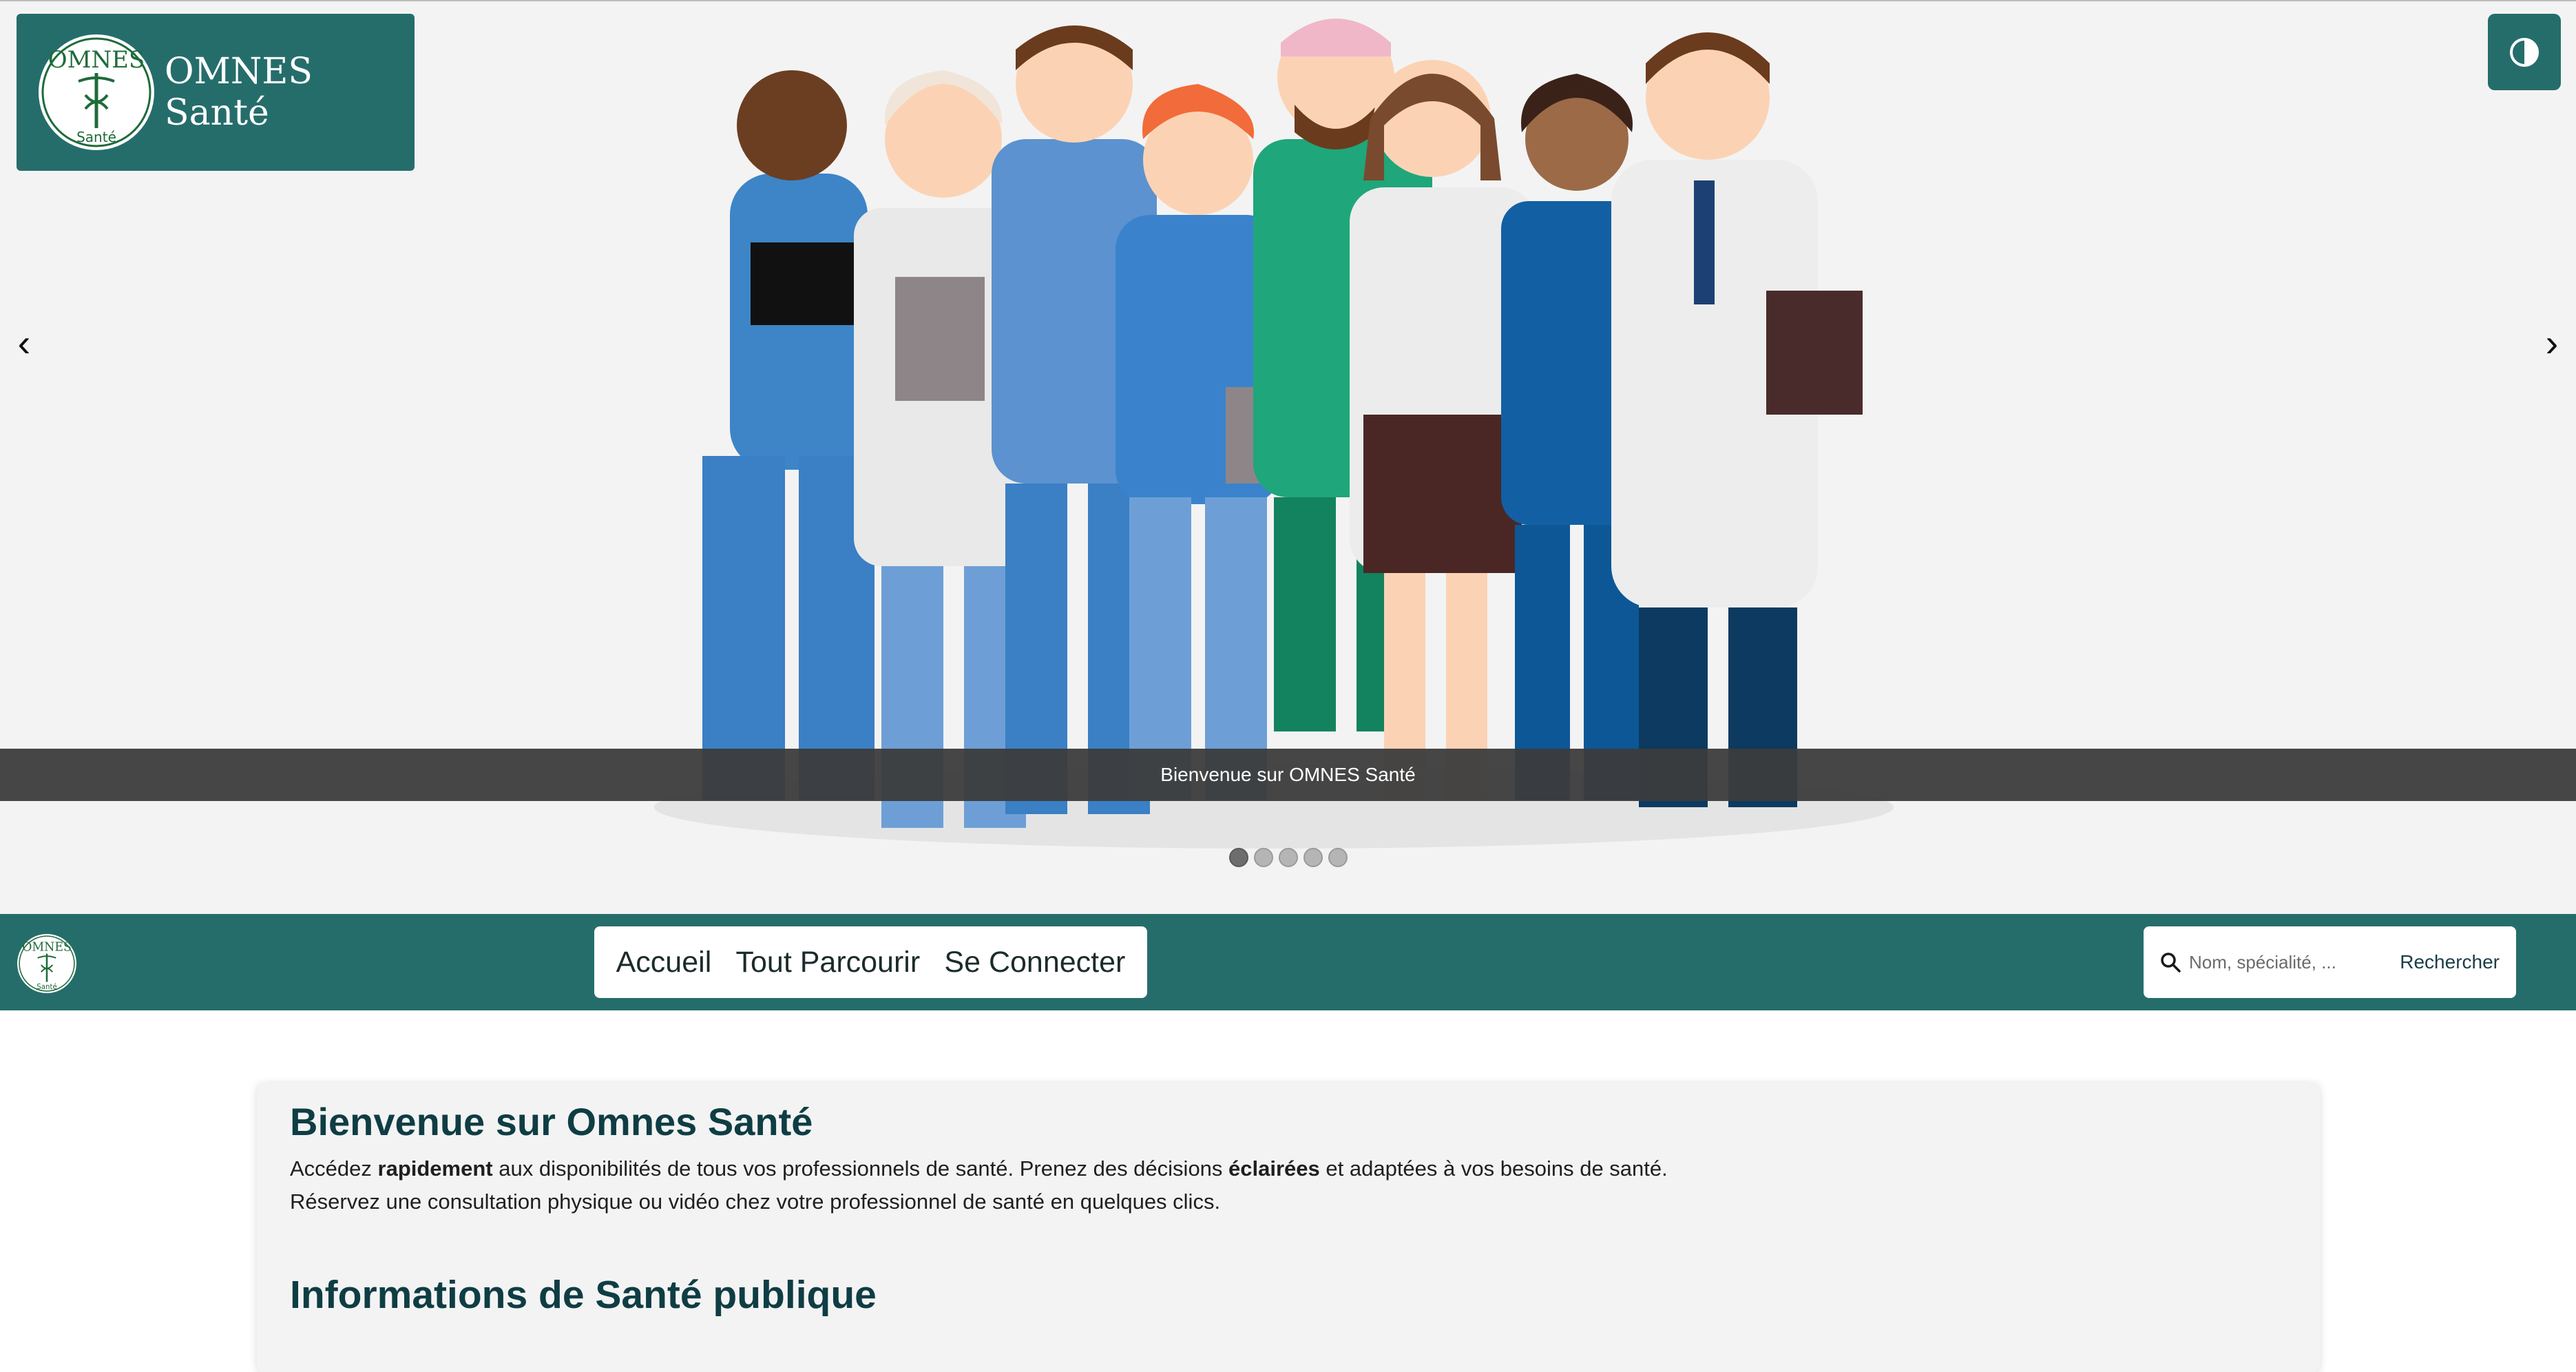  What do you see at coordinates (2171, 963) in the screenshot?
I see `search-icon` at bounding box center [2171, 963].